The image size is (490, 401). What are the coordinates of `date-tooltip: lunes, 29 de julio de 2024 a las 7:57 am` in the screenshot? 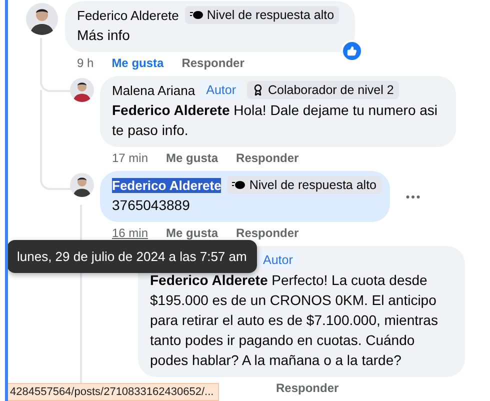 It's located at (132, 256).